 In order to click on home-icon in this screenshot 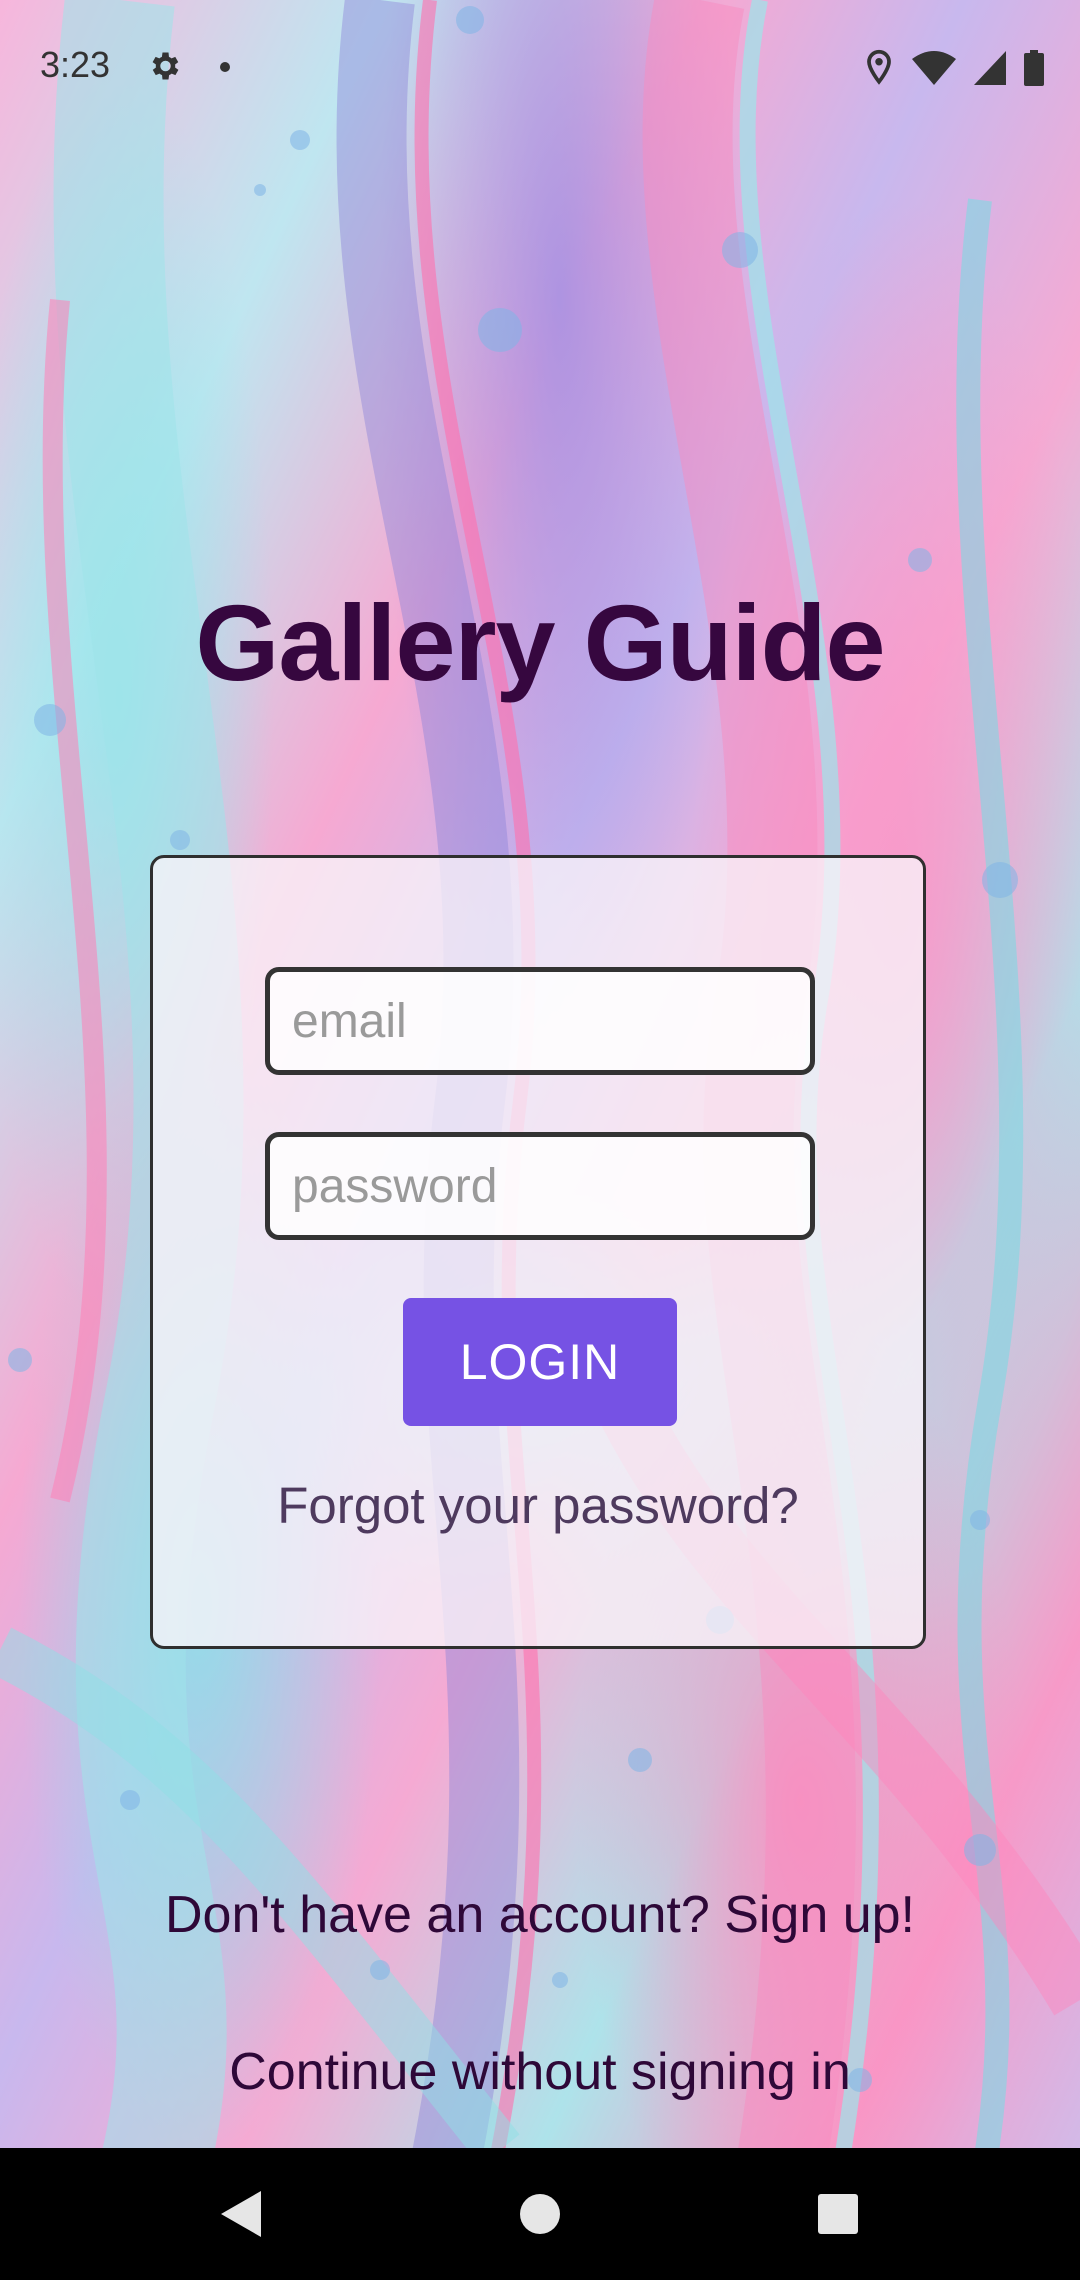, I will do `click(540, 2214)`.